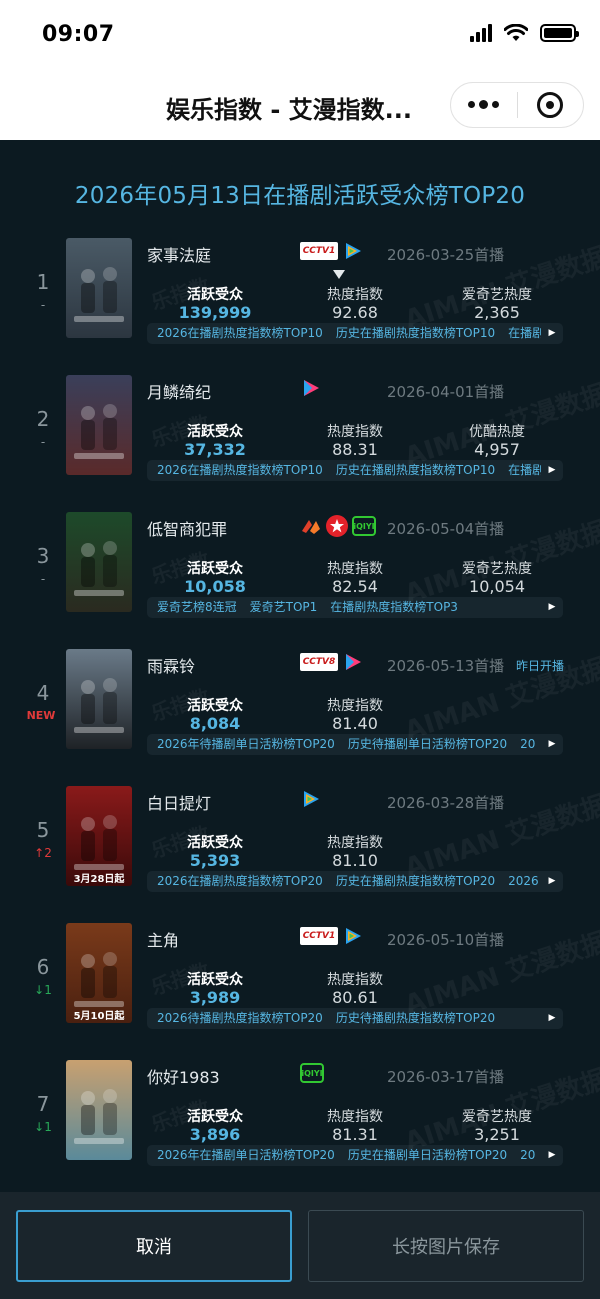 This screenshot has height=1299, width=600. Describe the element at coordinates (446, 529) in the screenshot. I see `premiere-date: 2026-05-04首播` at that location.